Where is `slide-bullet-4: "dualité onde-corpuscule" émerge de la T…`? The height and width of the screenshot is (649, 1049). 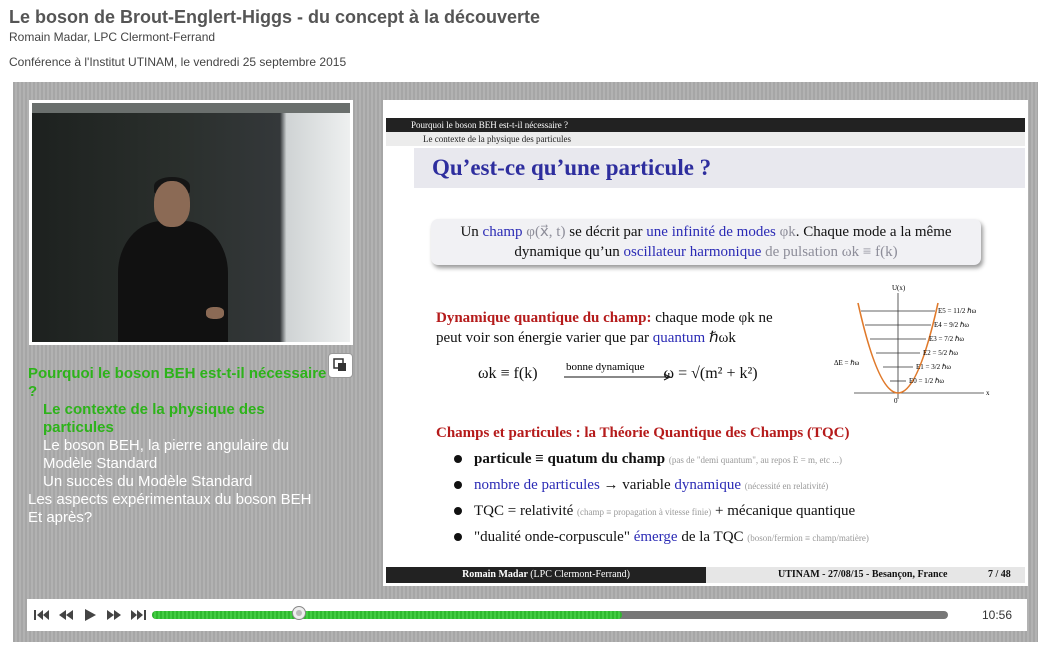 slide-bullet-4: "dualité onde-corpuscule" émerge de la T… is located at coordinates (734, 540).